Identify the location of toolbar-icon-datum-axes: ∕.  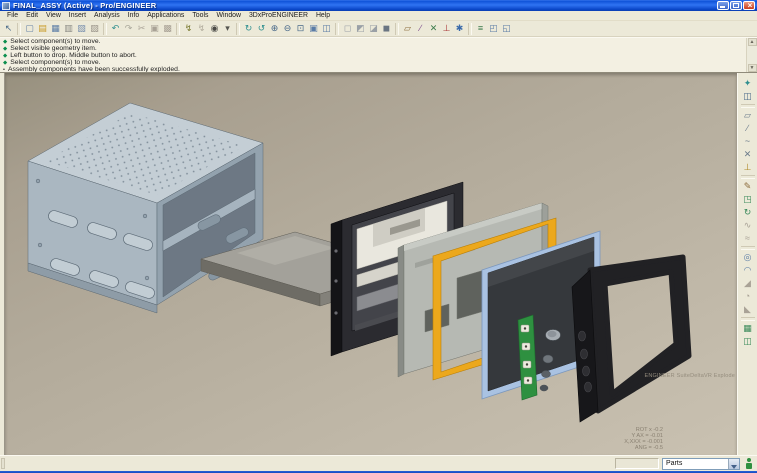
(420, 28).